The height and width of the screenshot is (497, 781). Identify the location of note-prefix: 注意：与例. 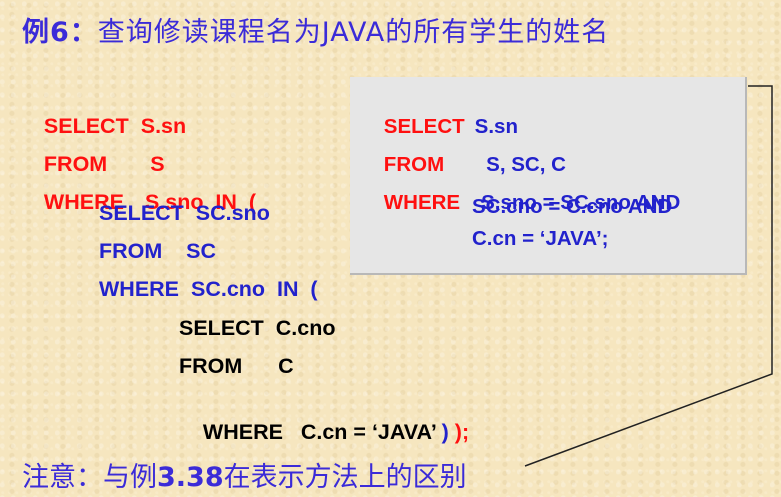
(89, 477).